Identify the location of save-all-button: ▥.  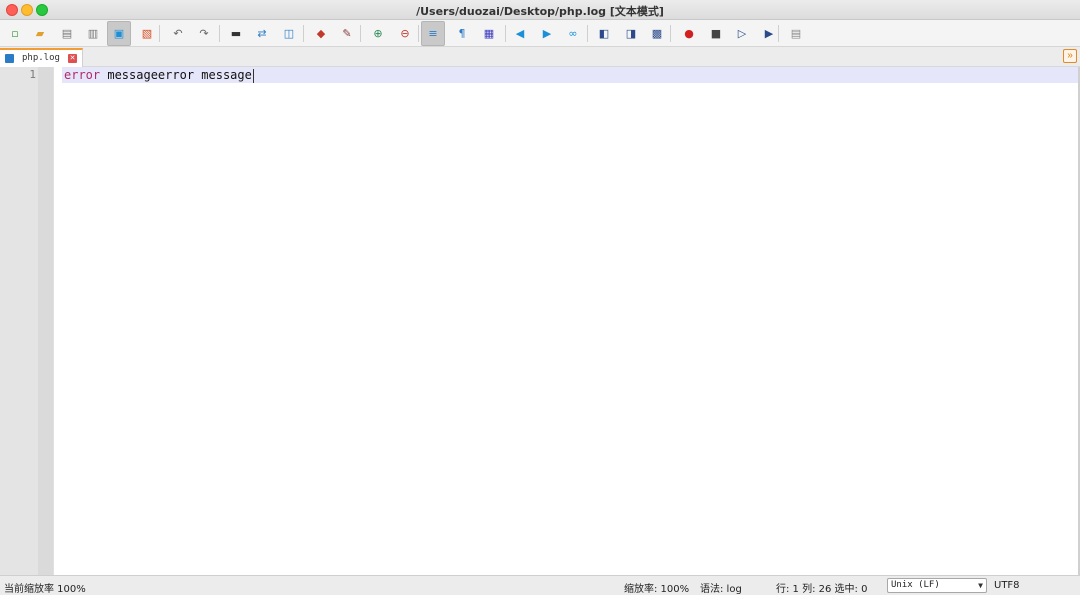
(93, 33).